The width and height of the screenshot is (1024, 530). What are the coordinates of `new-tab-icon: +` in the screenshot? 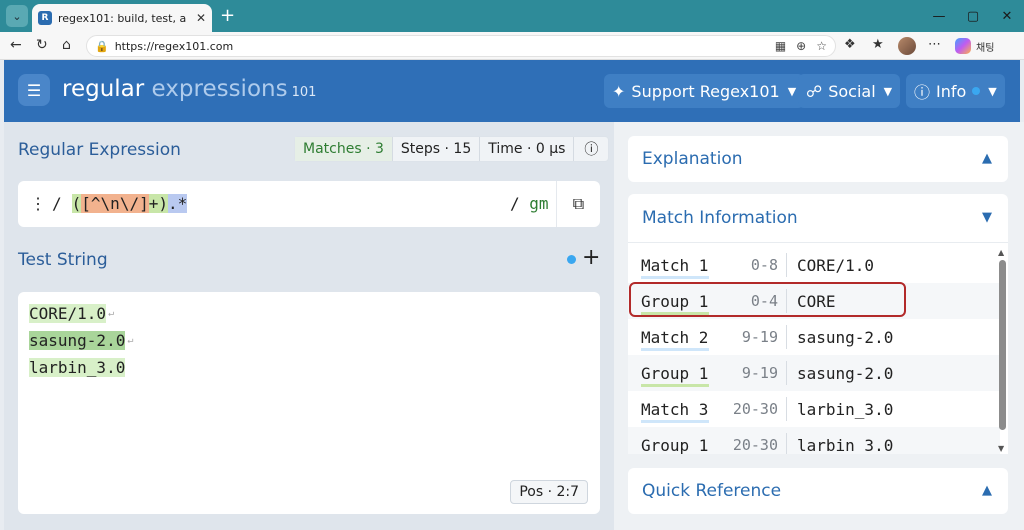 It's located at (227, 15).